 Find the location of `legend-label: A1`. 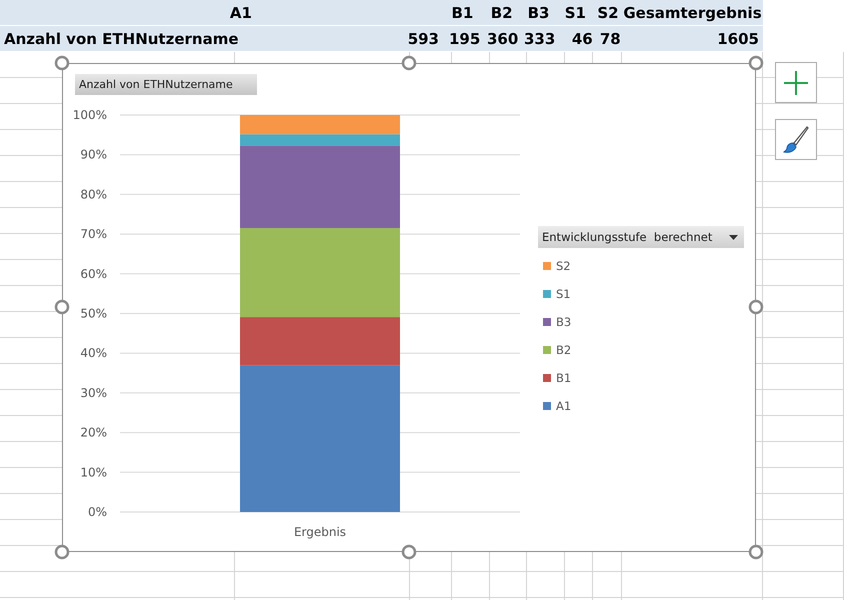

legend-label: A1 is located at coordinates (564, 406).